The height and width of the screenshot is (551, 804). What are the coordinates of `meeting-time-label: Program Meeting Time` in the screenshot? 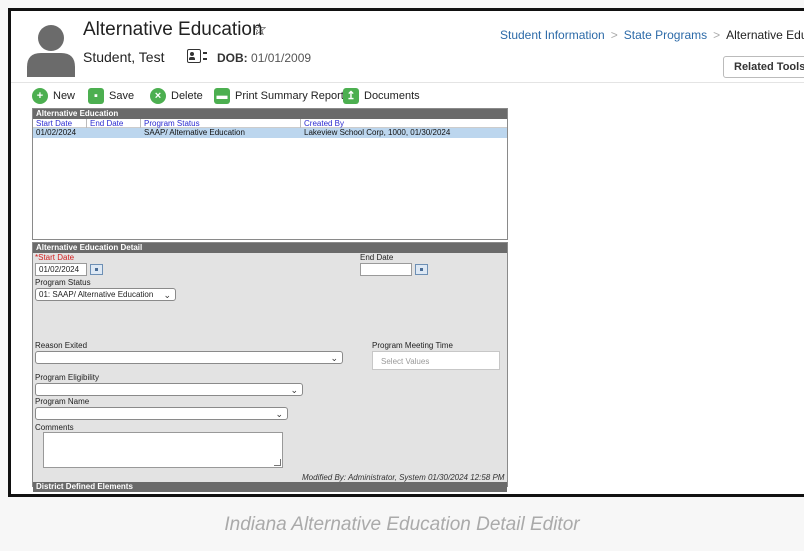 It's located at (412, 345).